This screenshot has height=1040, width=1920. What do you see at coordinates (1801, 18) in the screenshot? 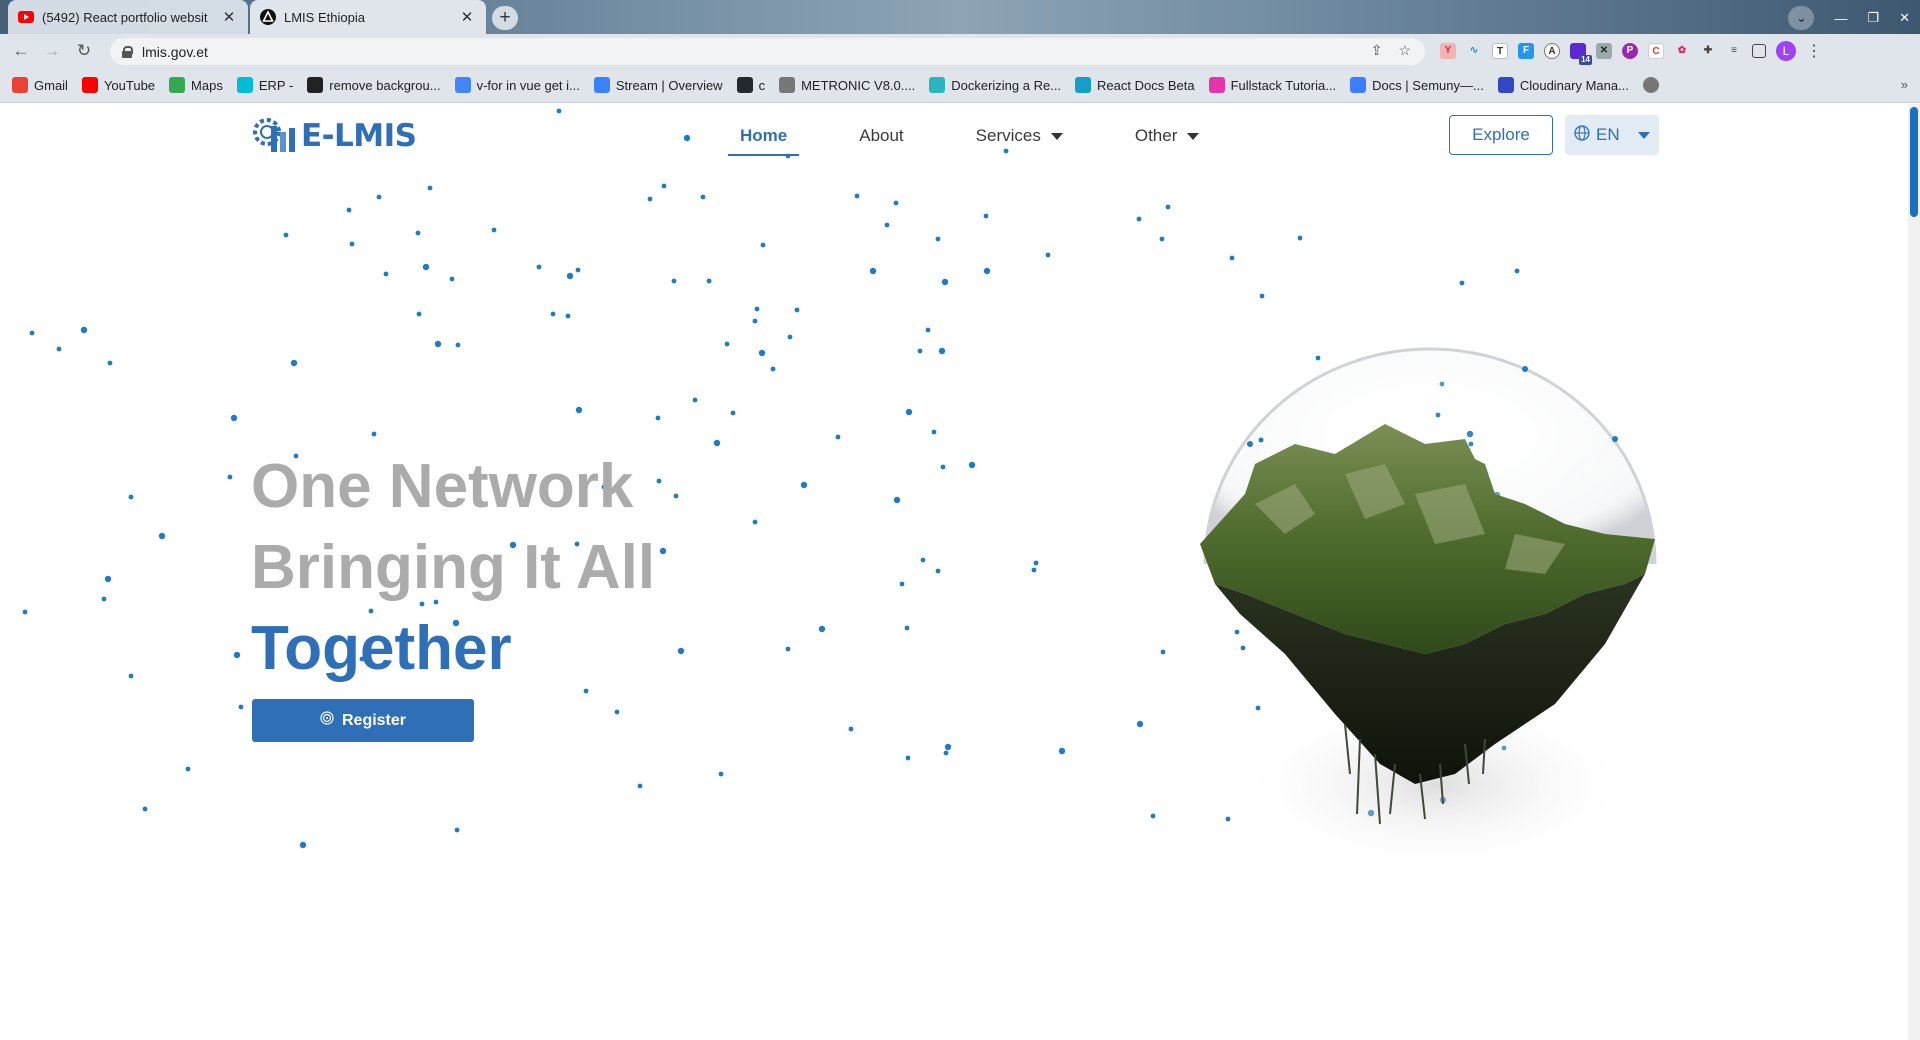
I see `tab-search-icon: ⌄` at bounding box center [1801, 18].